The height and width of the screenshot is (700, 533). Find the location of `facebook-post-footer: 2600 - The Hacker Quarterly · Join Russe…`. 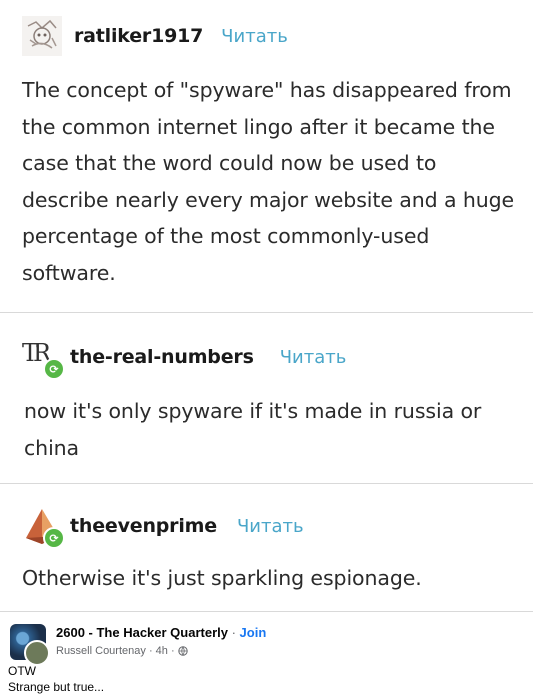

facebook-post-footer: 2600 - The Hacker Quarterly · Join Russe… is located at coordinates (266, 656).